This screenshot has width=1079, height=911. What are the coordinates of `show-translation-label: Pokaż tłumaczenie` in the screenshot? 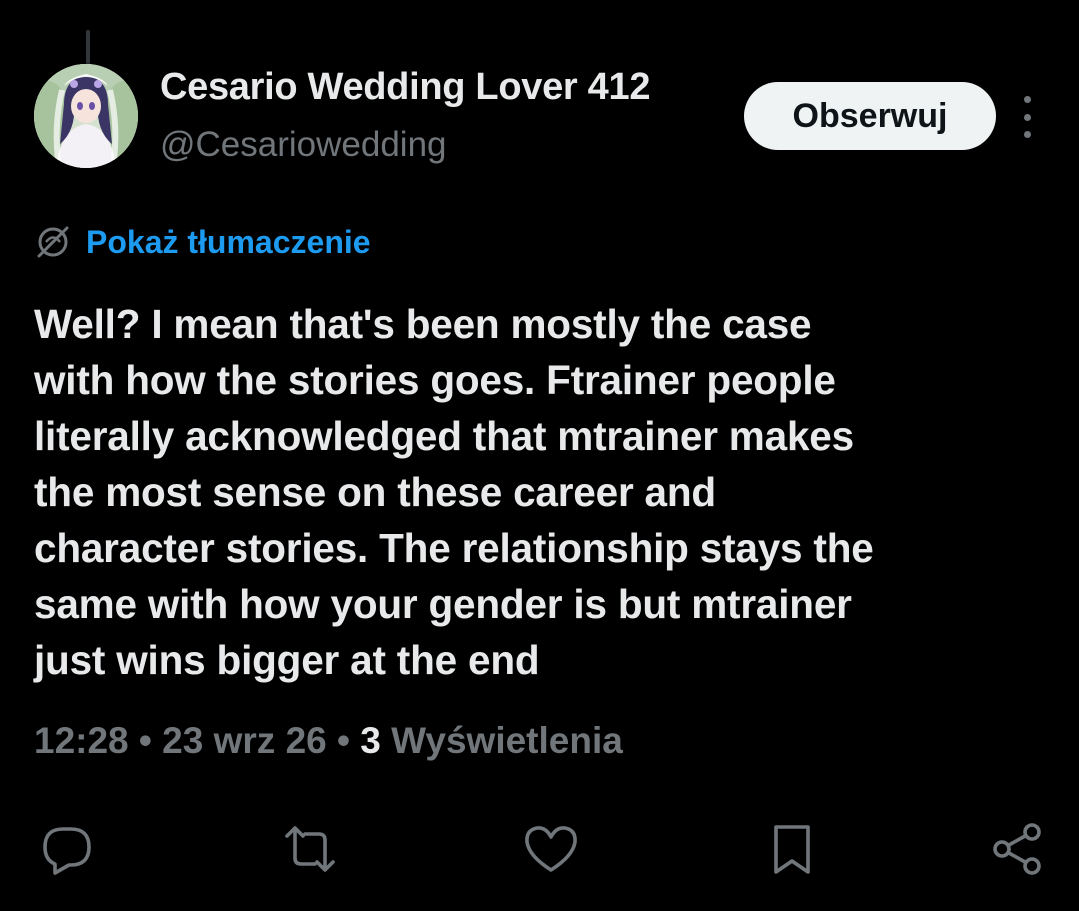 It's located at (228, 241).